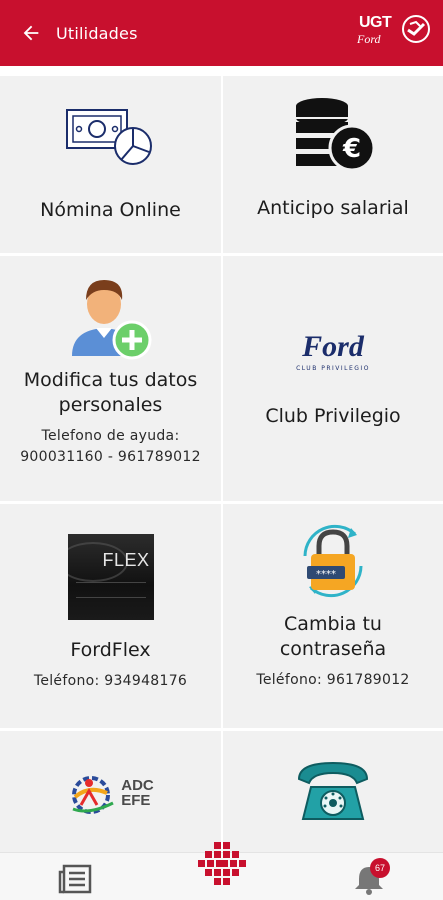 This screenshot has height=900, width=443. Describe the element at coordinates (333, 680) in the screenshot. I see `tile-password-phone: Teléfono: 961789012` at that location.